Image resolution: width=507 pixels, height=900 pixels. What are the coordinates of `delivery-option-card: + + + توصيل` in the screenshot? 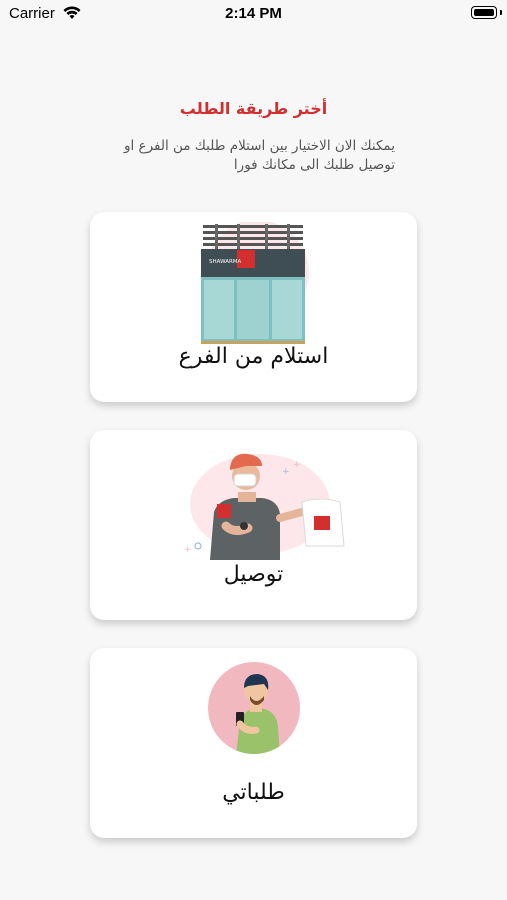 It's located at (253, 525).